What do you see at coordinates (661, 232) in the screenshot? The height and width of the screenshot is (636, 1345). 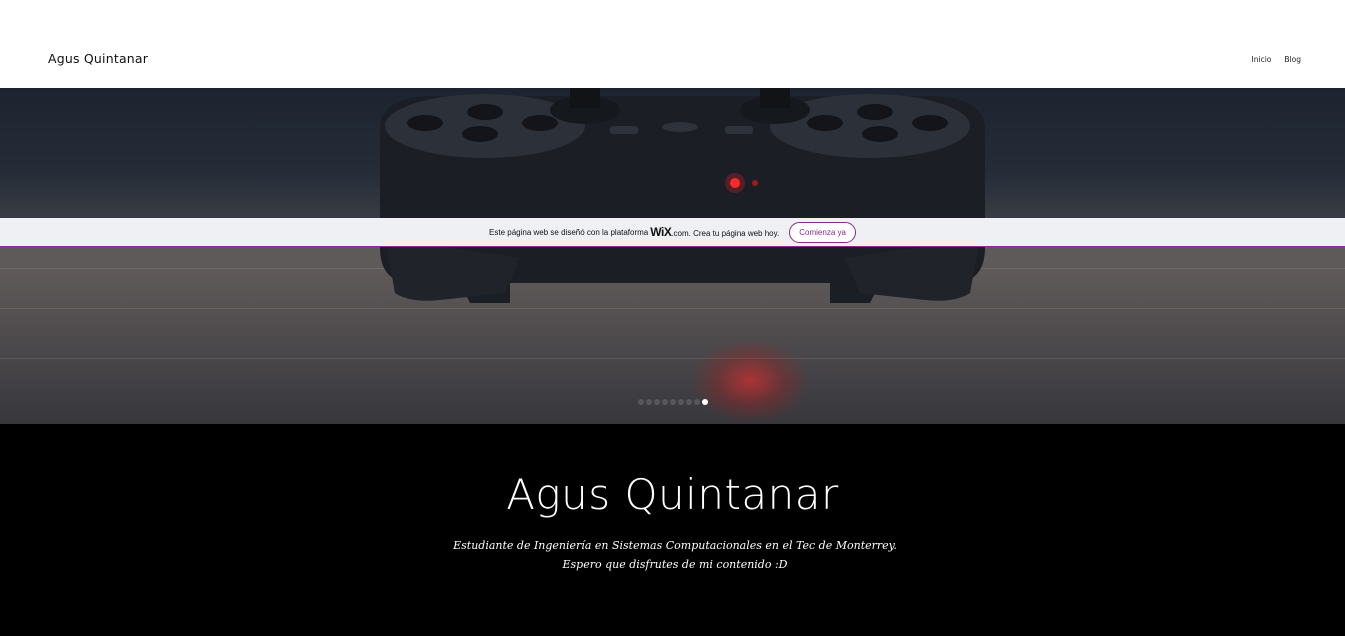 I see `wix-logo: WiX` at bounding box center [661, 232].